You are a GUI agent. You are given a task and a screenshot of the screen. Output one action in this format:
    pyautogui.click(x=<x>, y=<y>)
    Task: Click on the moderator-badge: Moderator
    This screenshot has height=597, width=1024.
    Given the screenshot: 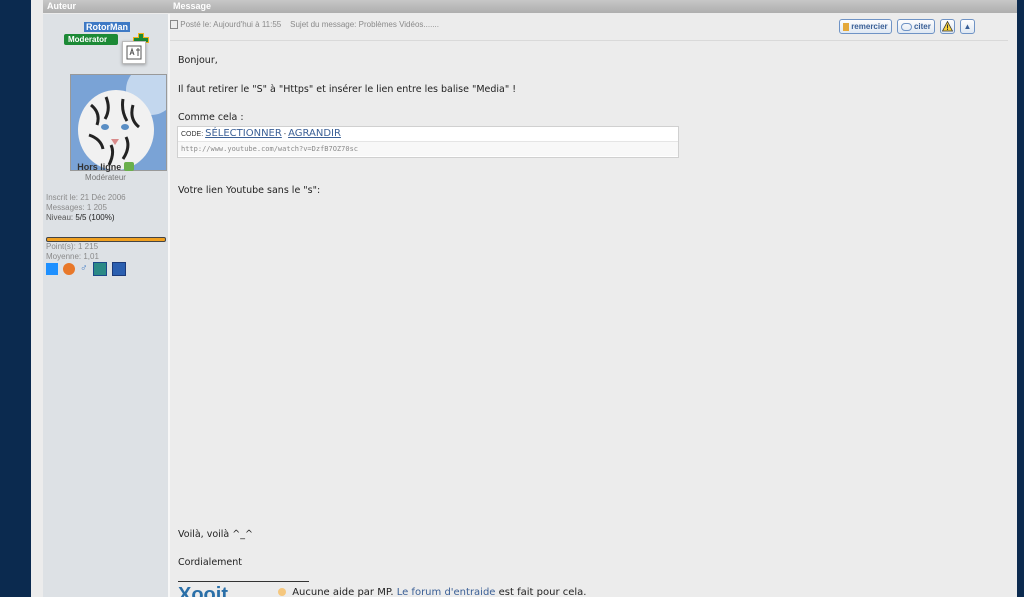 What is the action you would take?
    pyautogui.click(x=91, y=39)
    